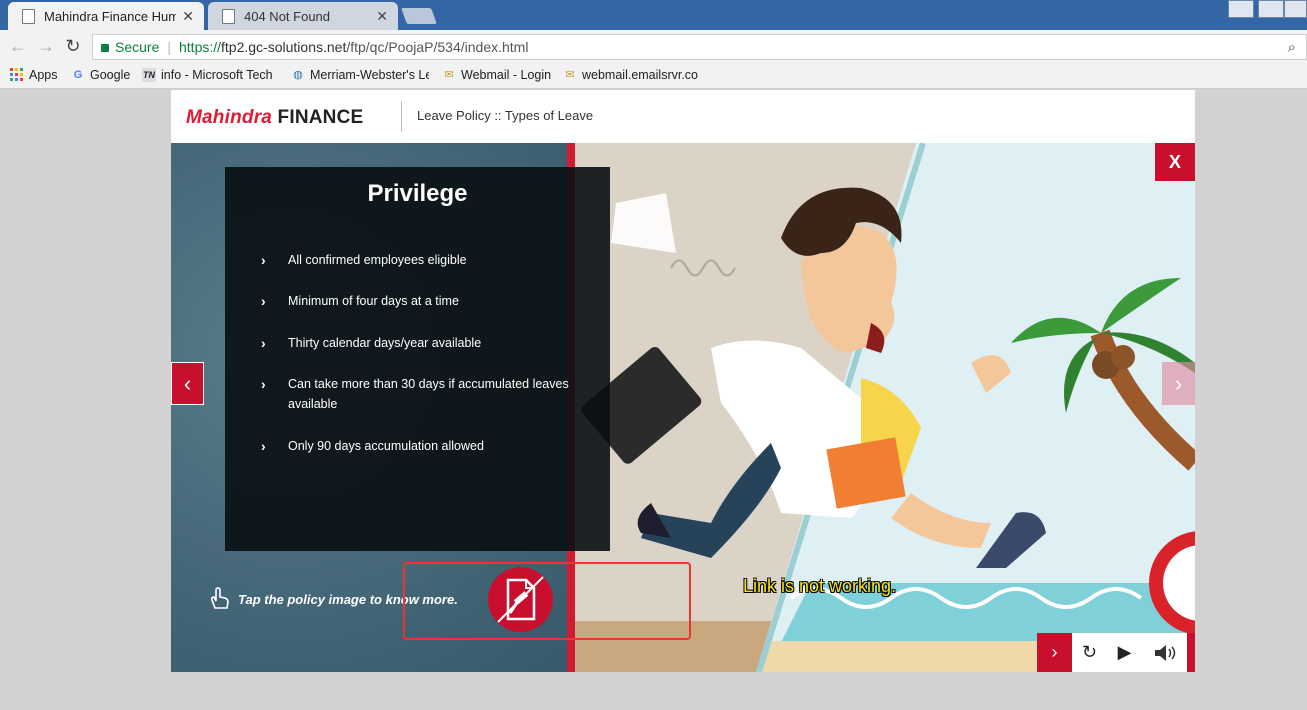  What do you see at coordinates (377, 260) in the screenshot?
I see `bullet-text: All confirmed employees eligible` at bounding box center [377, 260].